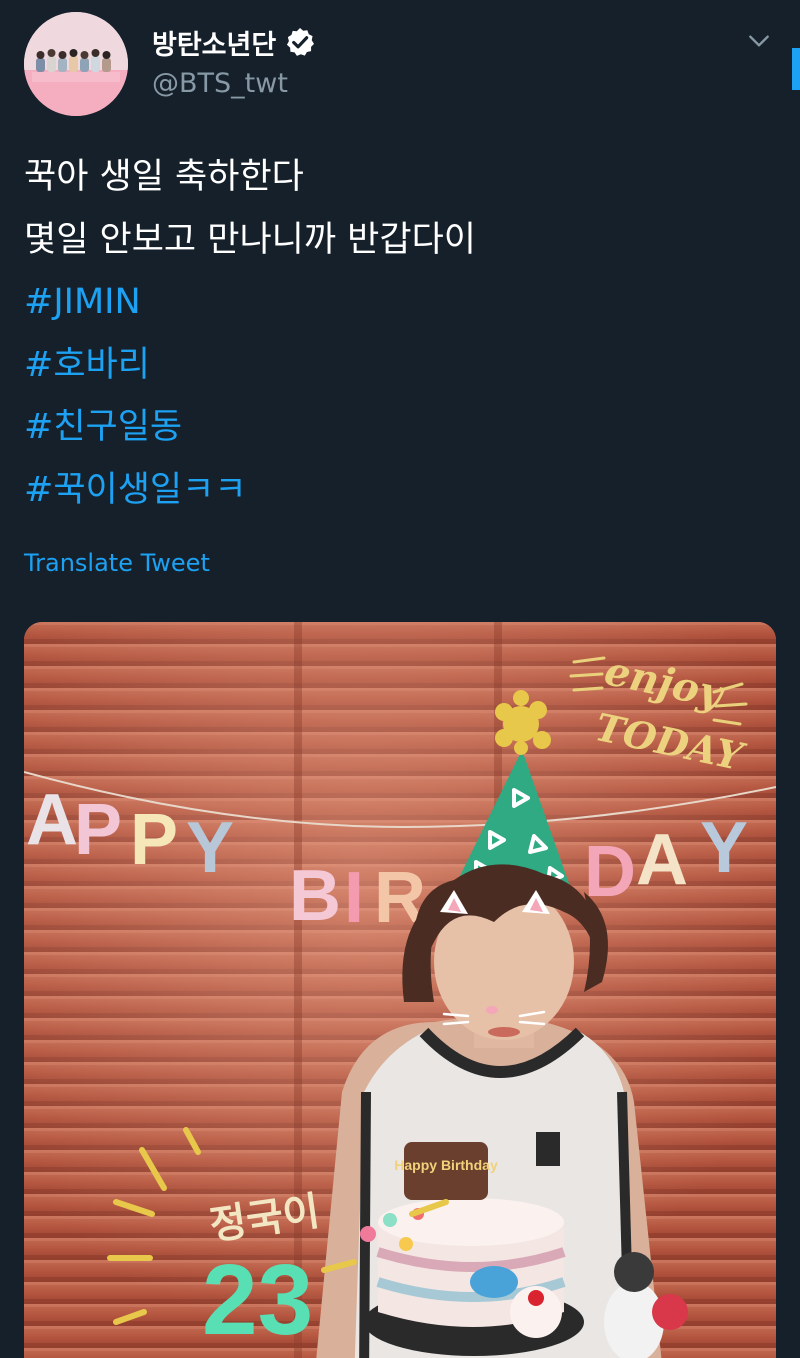  I want to click on tweet-header: 방탄소년단 @BTS_twt, so click(404, 65).